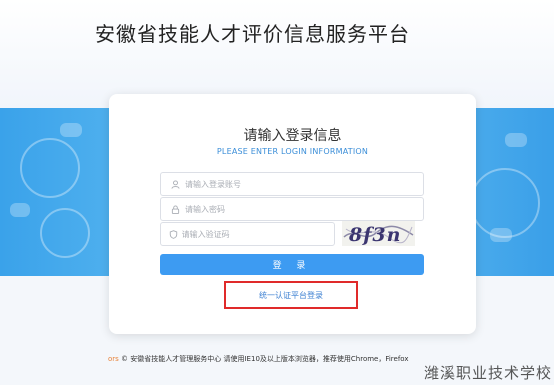 This screenshot has height=385, width=554. What do you see at coordinates (175, 209) in the screenshot?
I see `lock-icon` at bounding box center [175, 209].